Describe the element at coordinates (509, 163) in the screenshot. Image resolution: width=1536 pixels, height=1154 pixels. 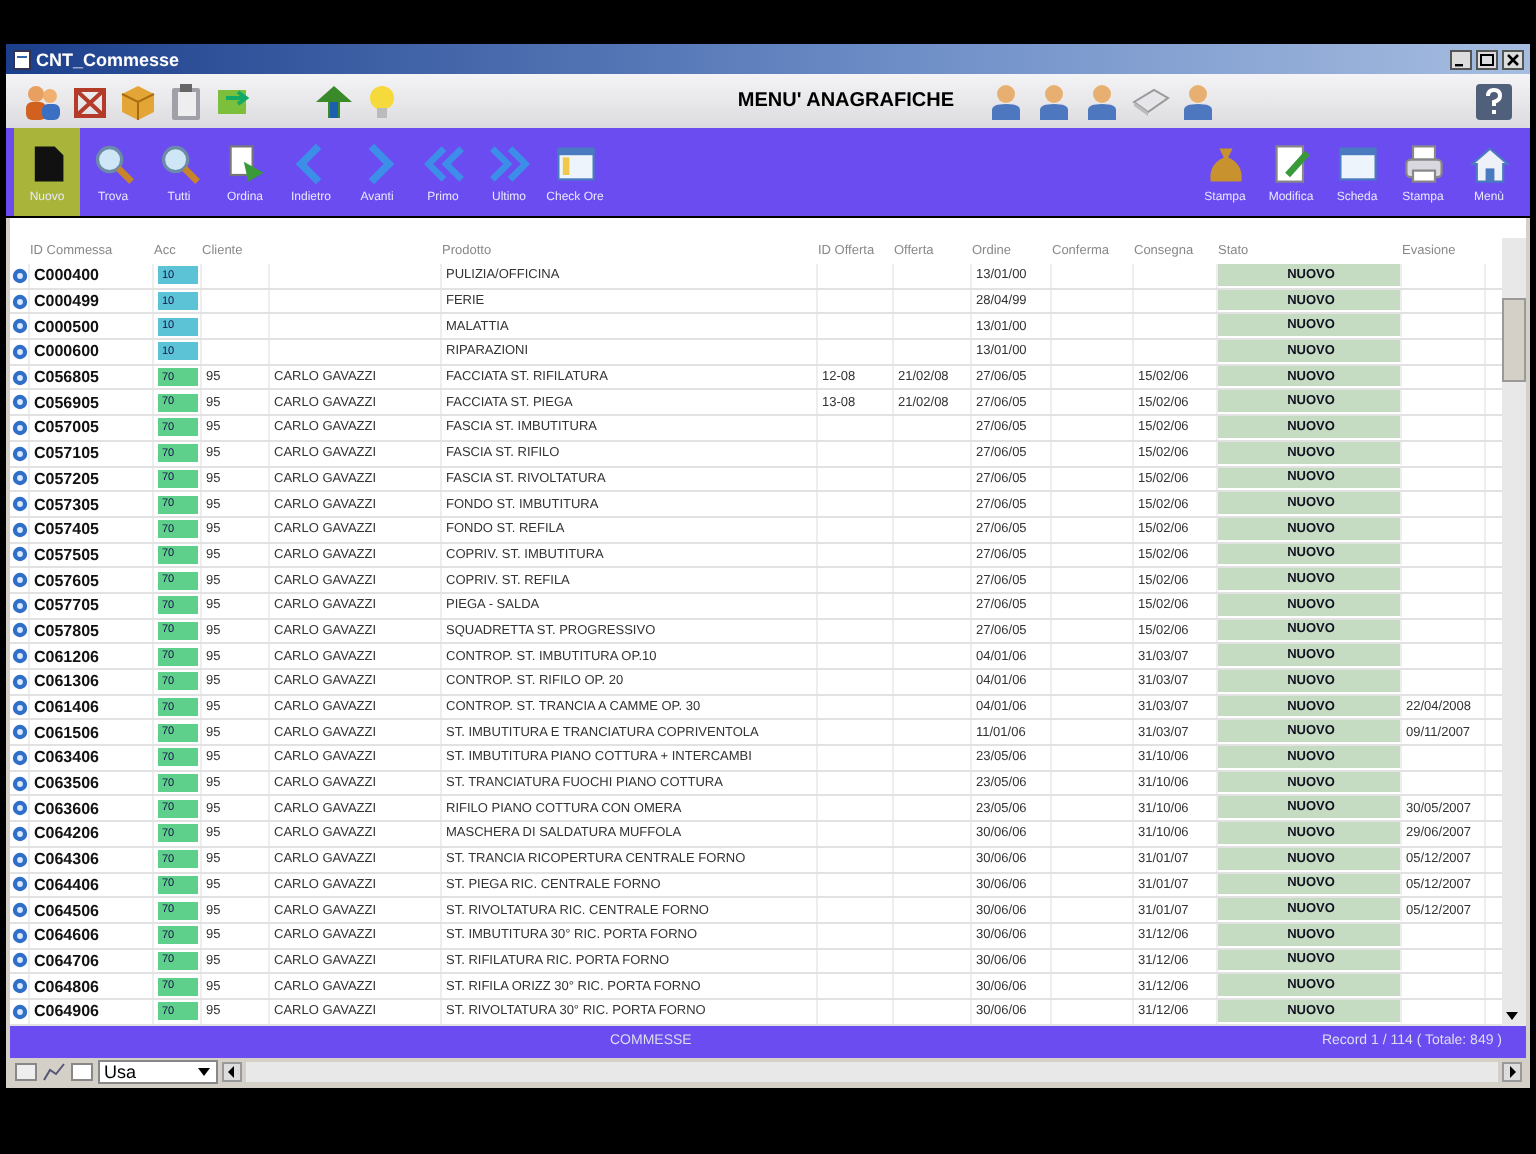
I see `double-chevron-right-icon` at that location.